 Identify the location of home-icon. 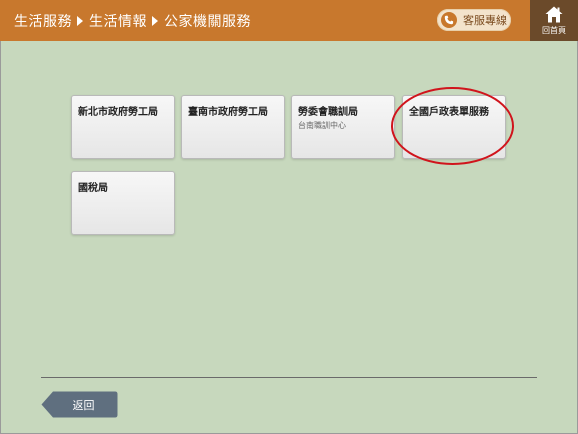
(554, 14).